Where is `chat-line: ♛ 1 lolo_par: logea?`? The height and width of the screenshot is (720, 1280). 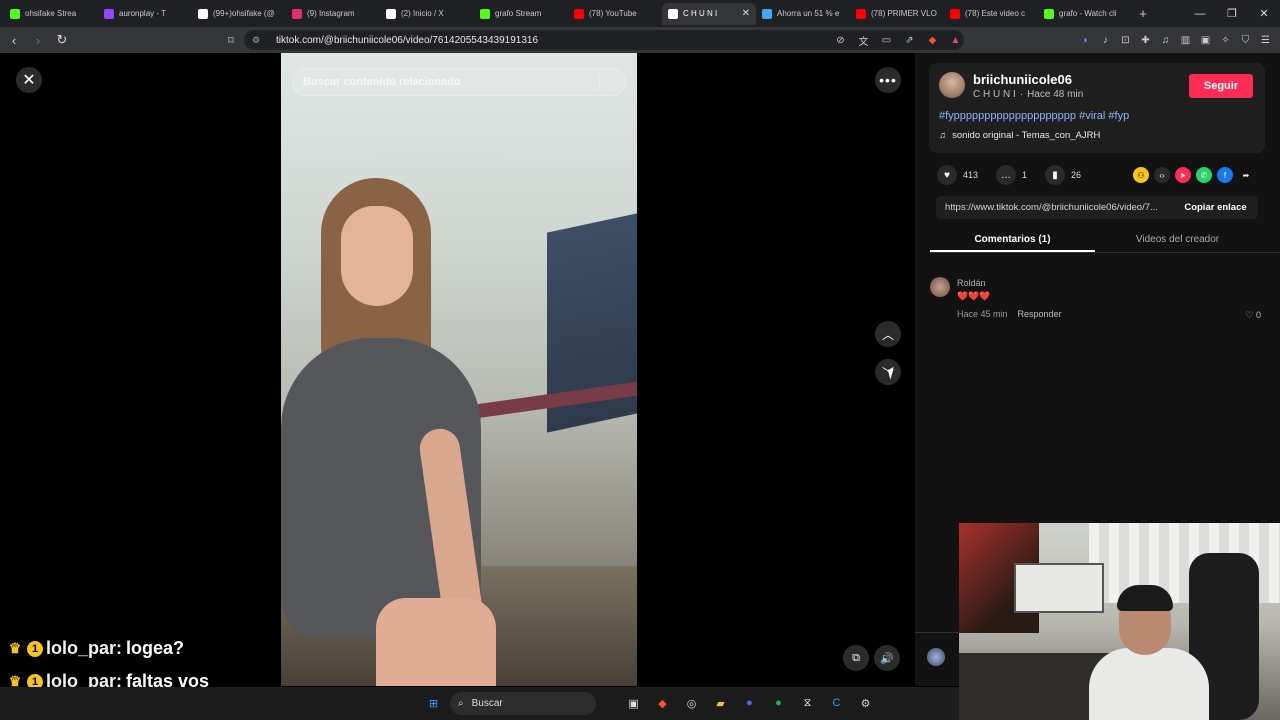 chat-line: ♛ 1 lolo_par: logea? is located at coordinates (156, 648).